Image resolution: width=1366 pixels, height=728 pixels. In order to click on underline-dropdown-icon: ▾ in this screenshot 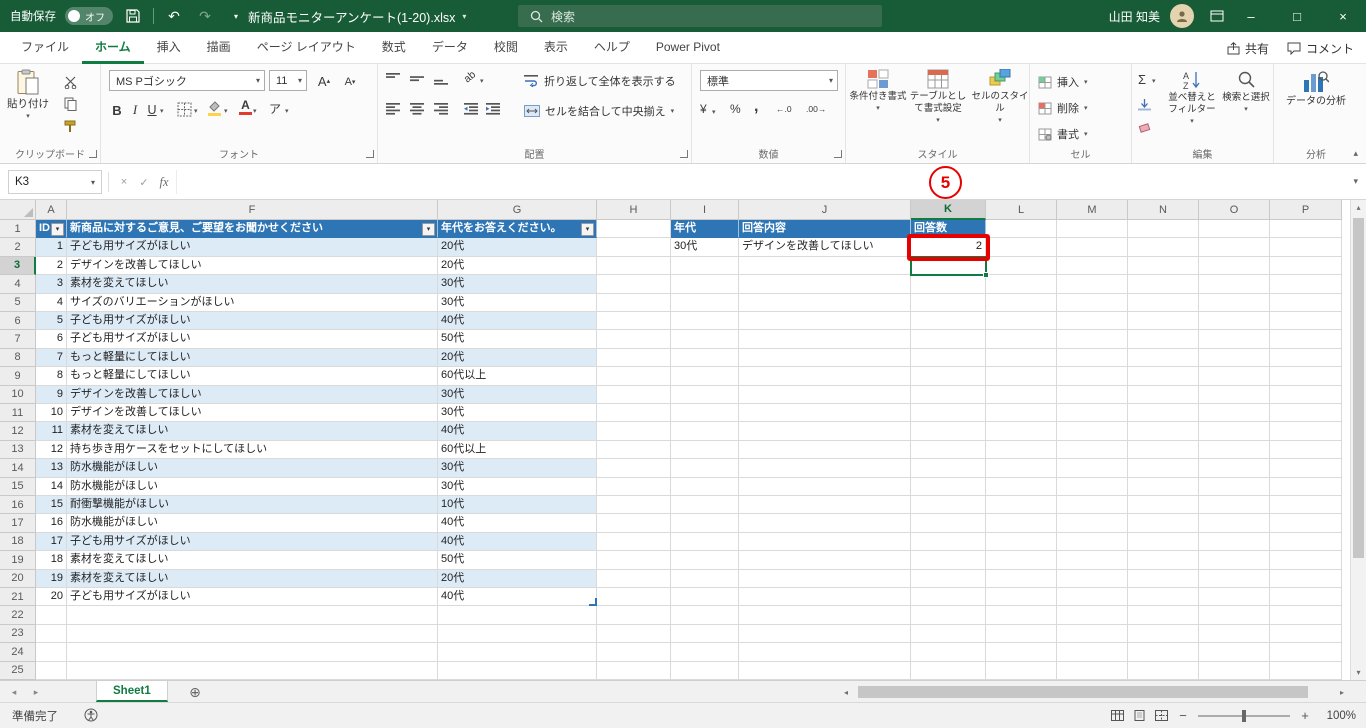, I will do `click(162, 111)`.